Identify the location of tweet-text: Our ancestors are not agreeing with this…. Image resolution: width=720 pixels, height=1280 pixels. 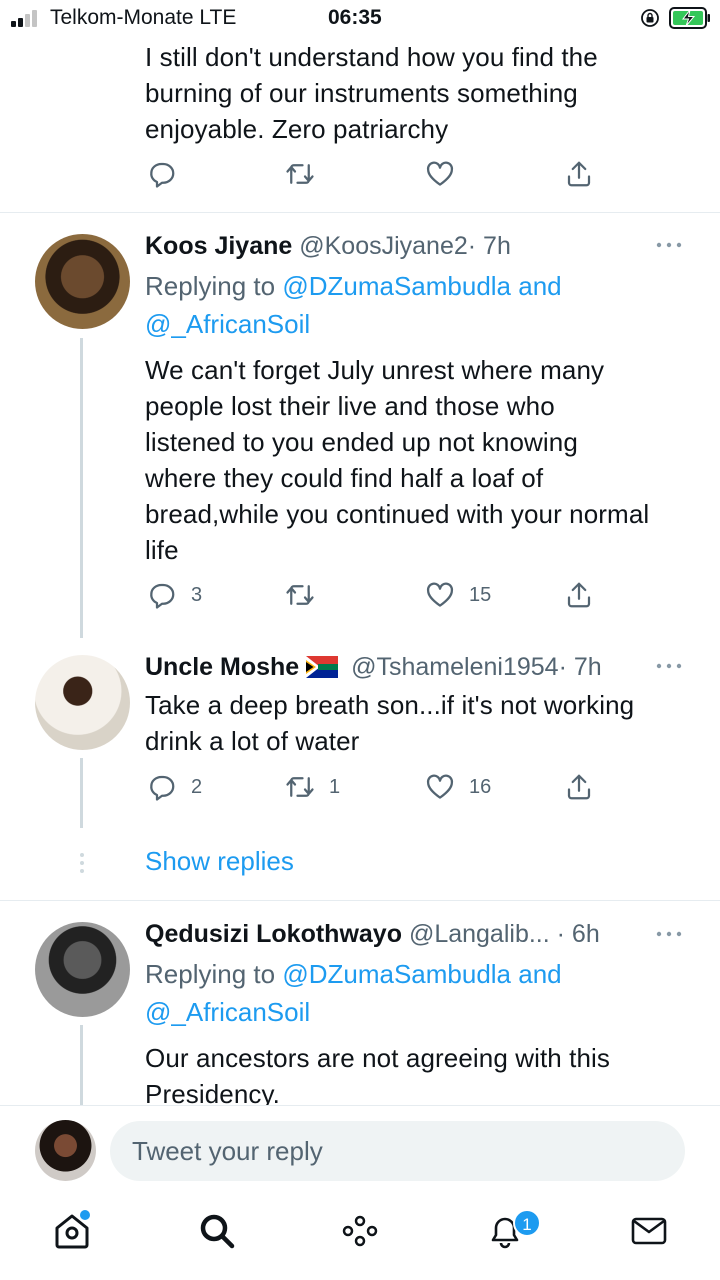
(378, 1076).